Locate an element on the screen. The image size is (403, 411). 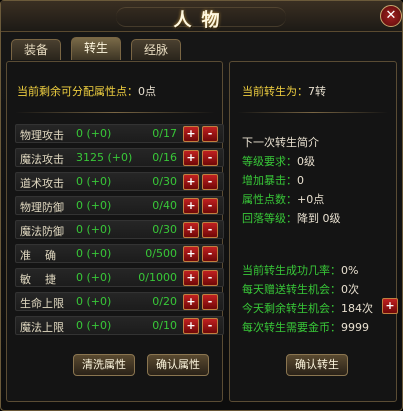
next-rebirth-title: 下一次转生简介 is located at coordinates (280, 142).